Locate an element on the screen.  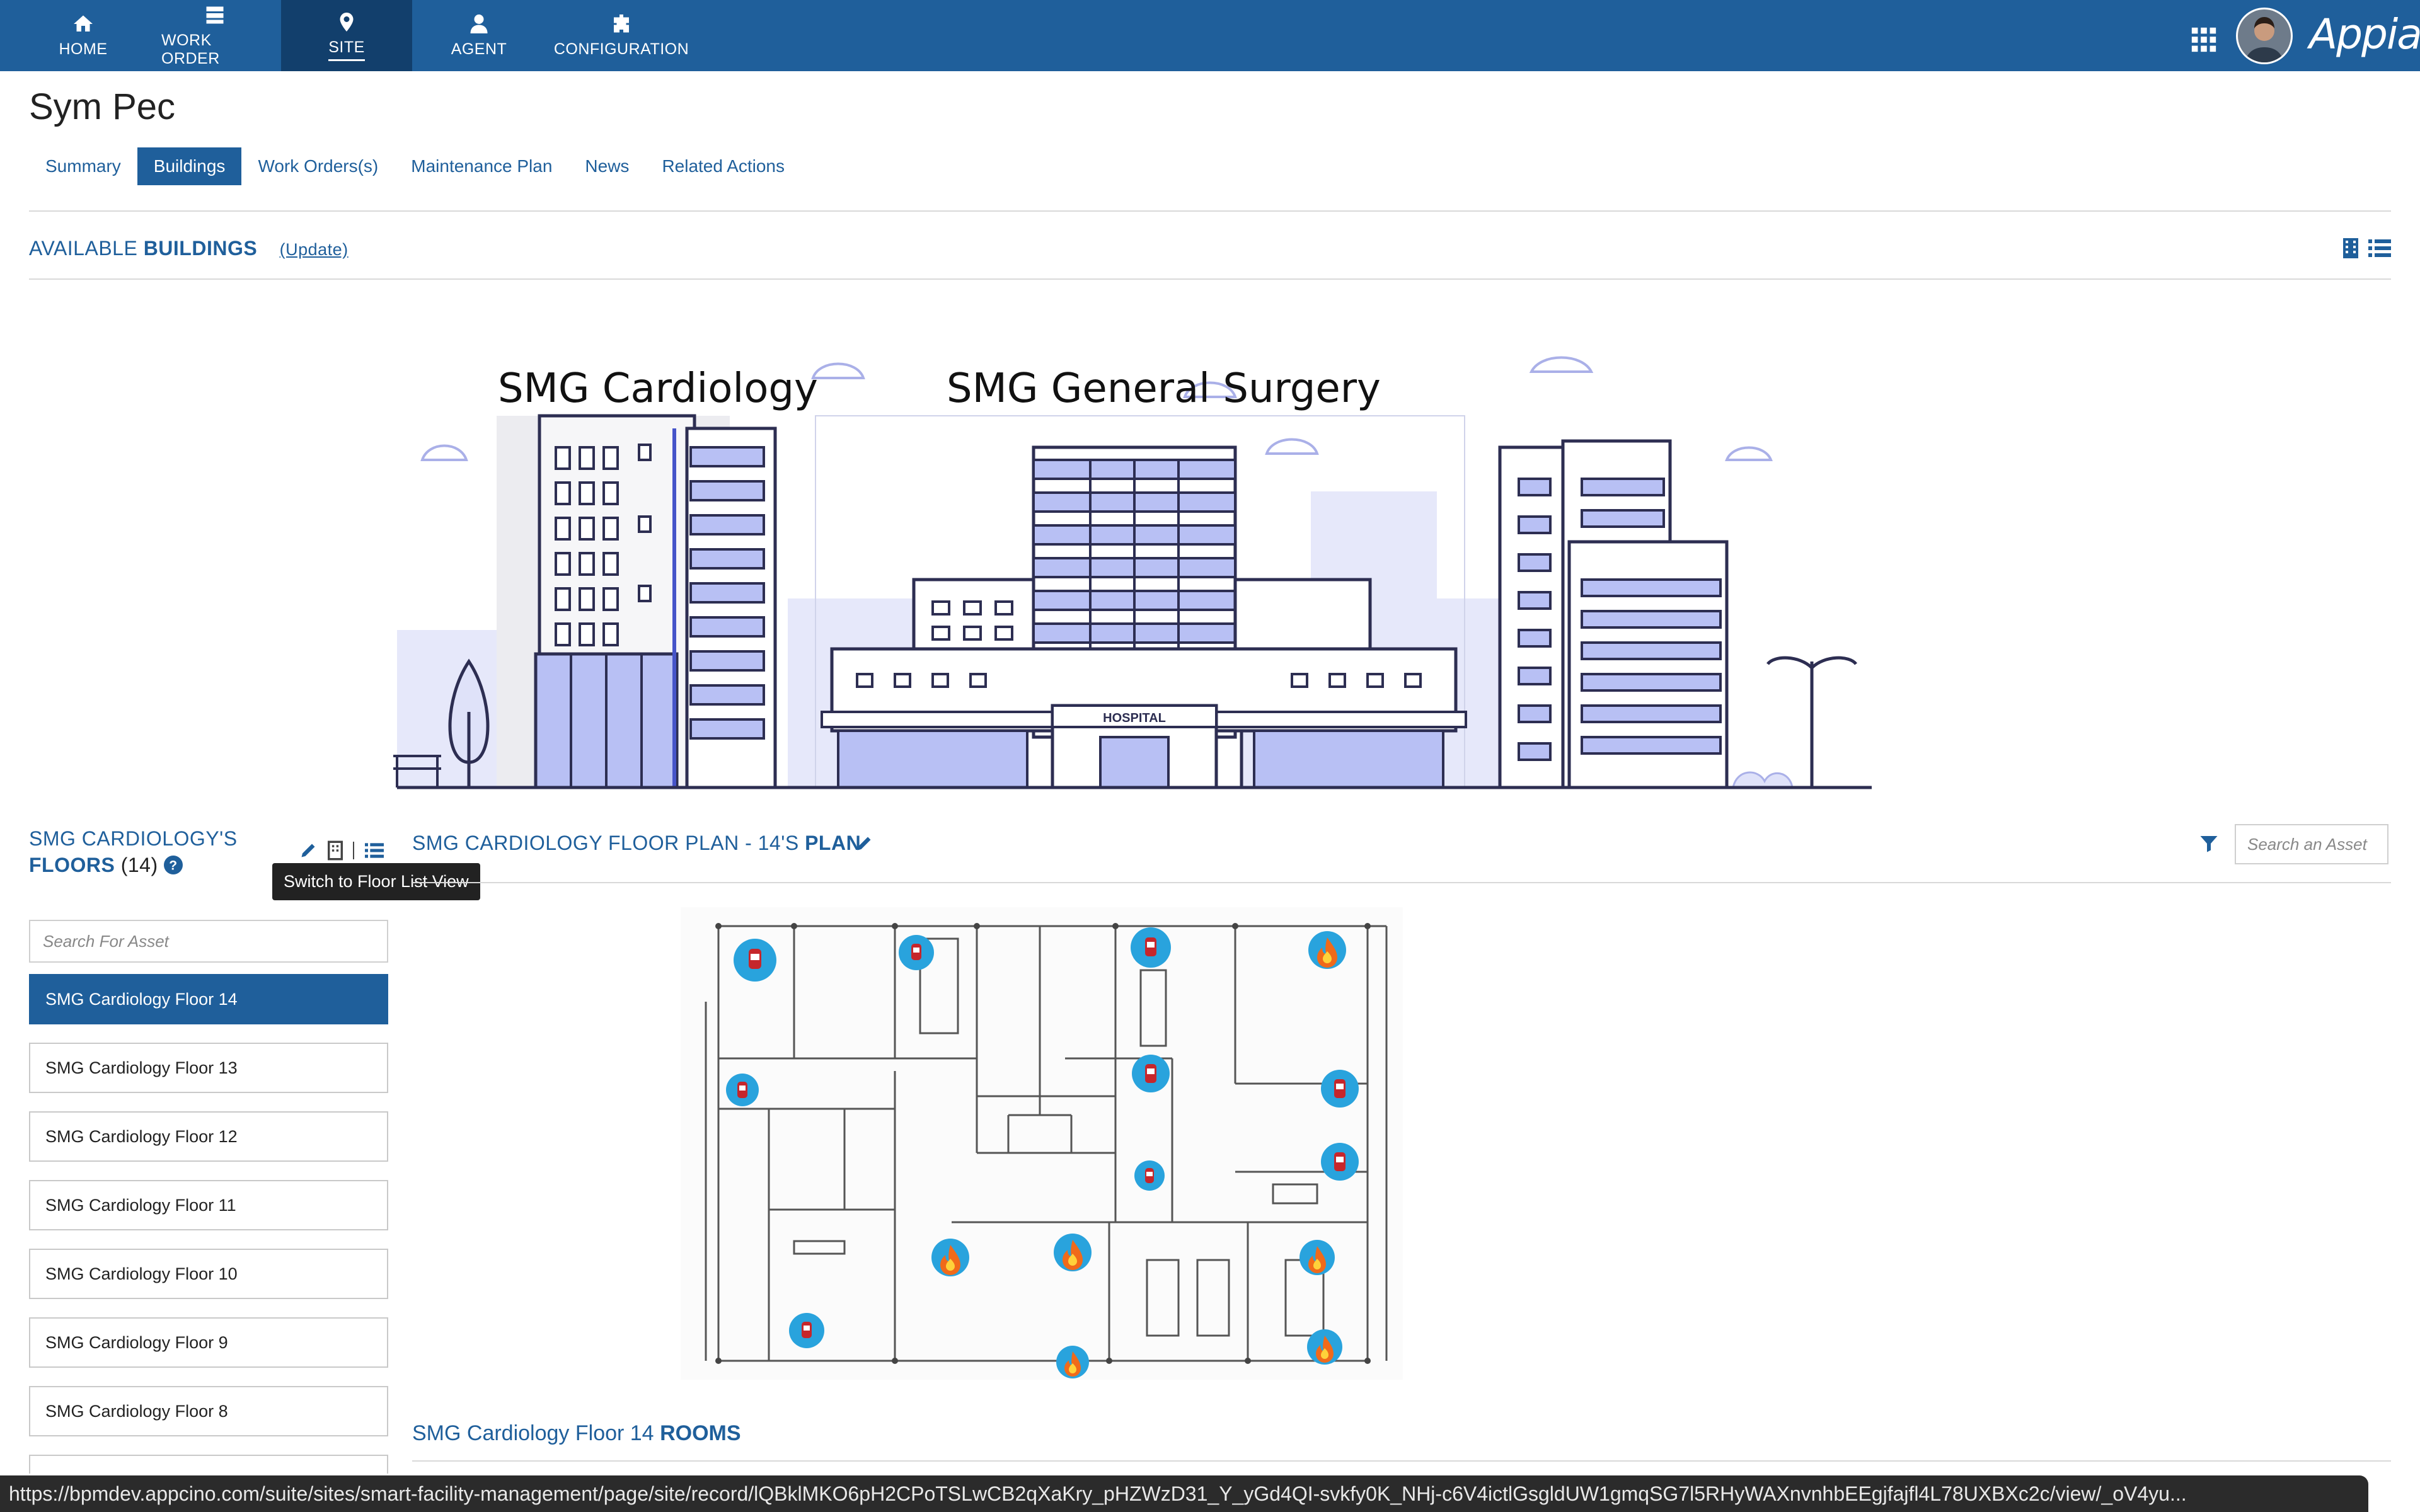
floors-heading-line2: FLOORS (14) ? is located at coordinates (133, 865).